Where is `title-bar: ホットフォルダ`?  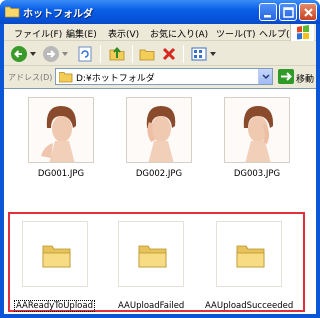 title-bar: ホットフォルダ is located at coordinates (160, 12).